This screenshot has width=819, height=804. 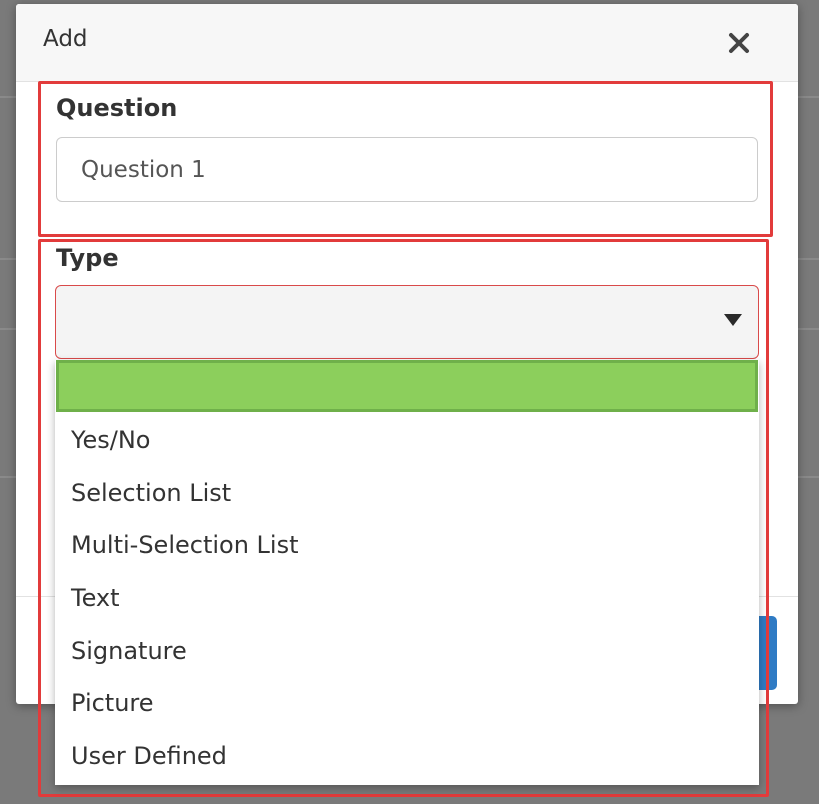 I want to click on type-option-picture: Picture, so click(x=407, y=703).